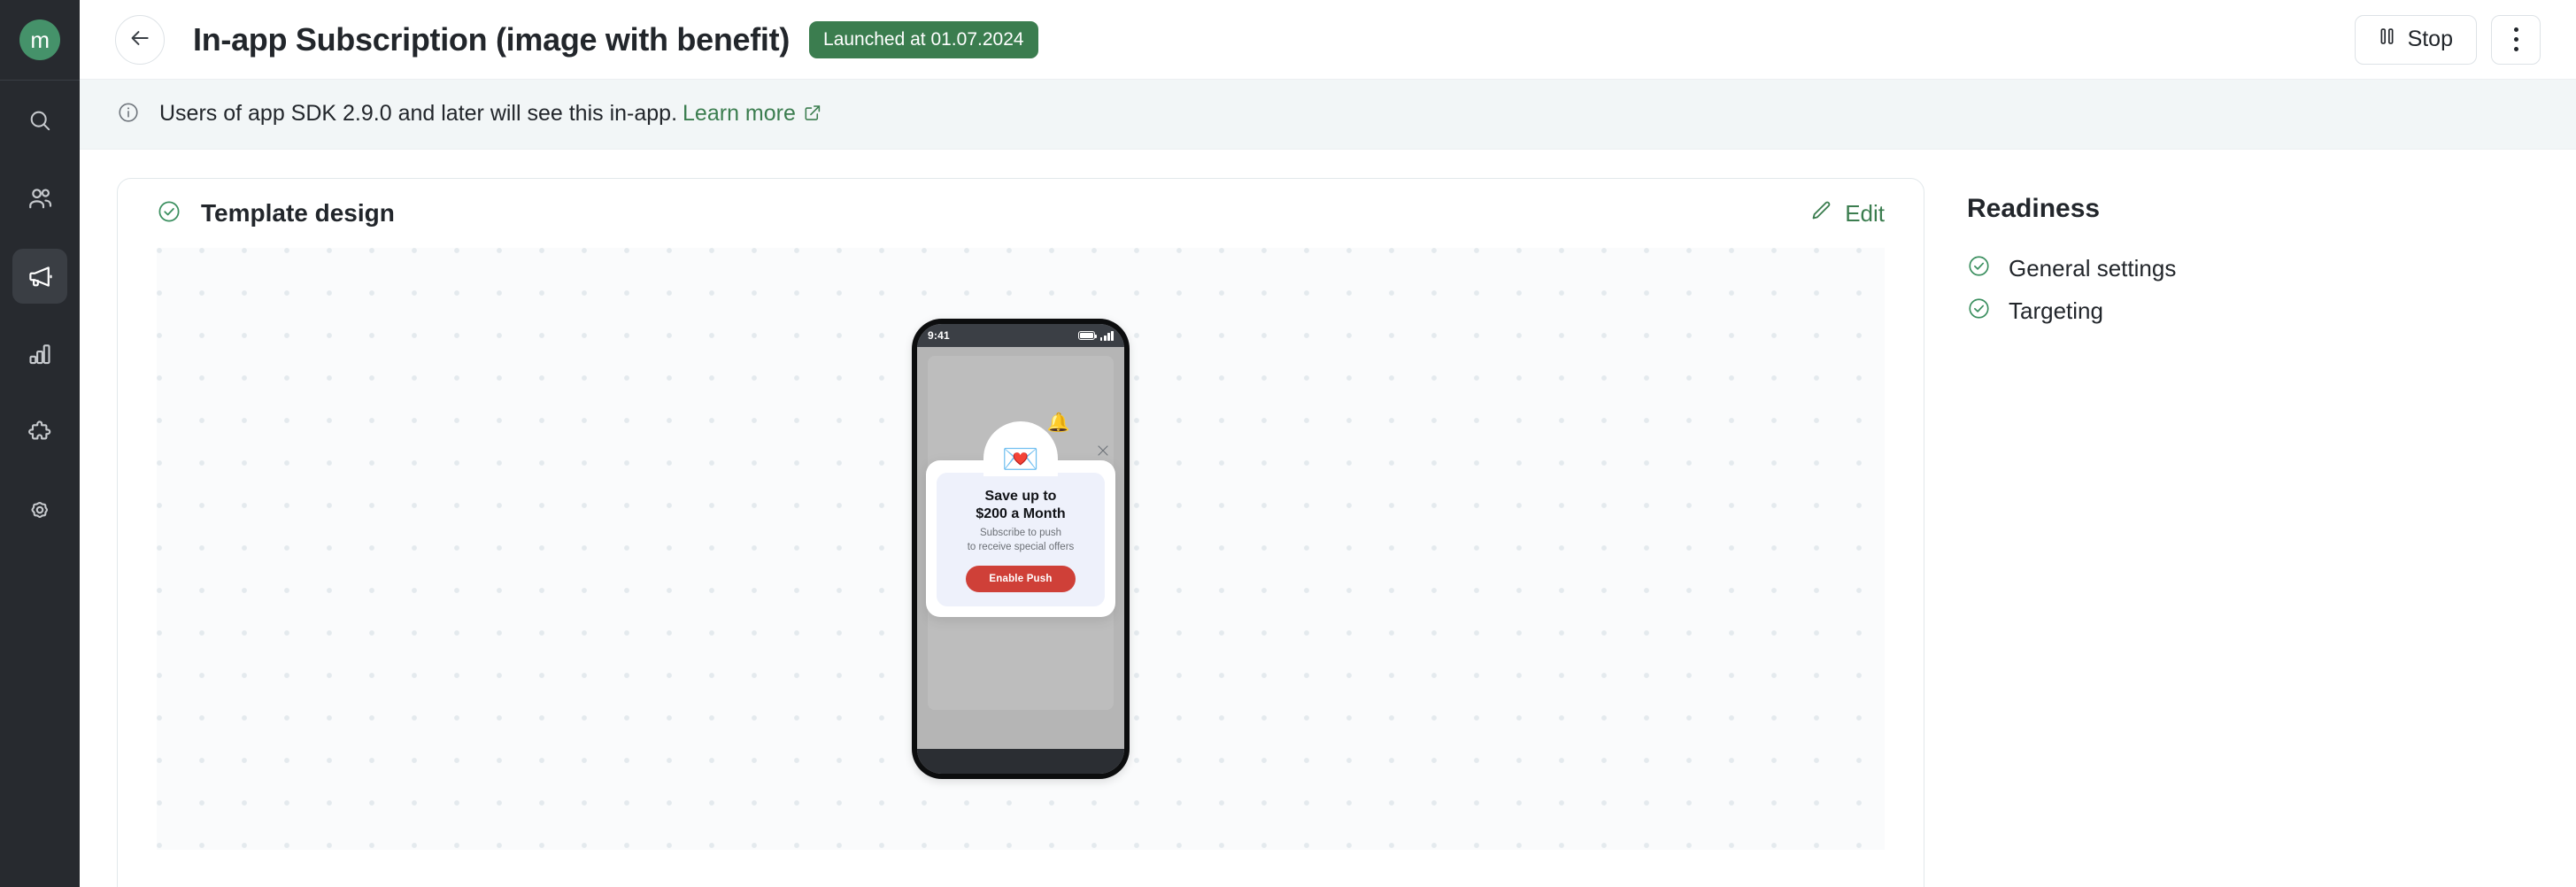 The image size is (2576, 887). I want to click on readiness-item-general-settings: General settings, so click(2215, 268).